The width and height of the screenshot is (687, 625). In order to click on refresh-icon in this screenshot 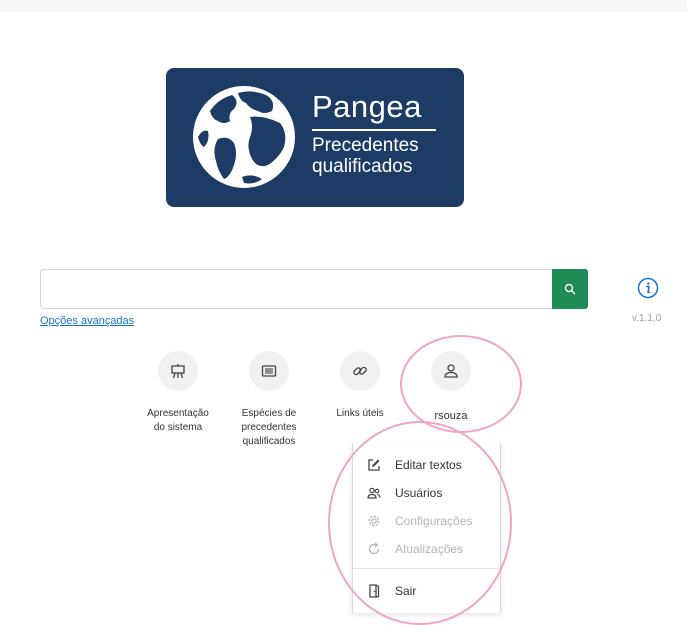, I will do `click(374, 548)`.